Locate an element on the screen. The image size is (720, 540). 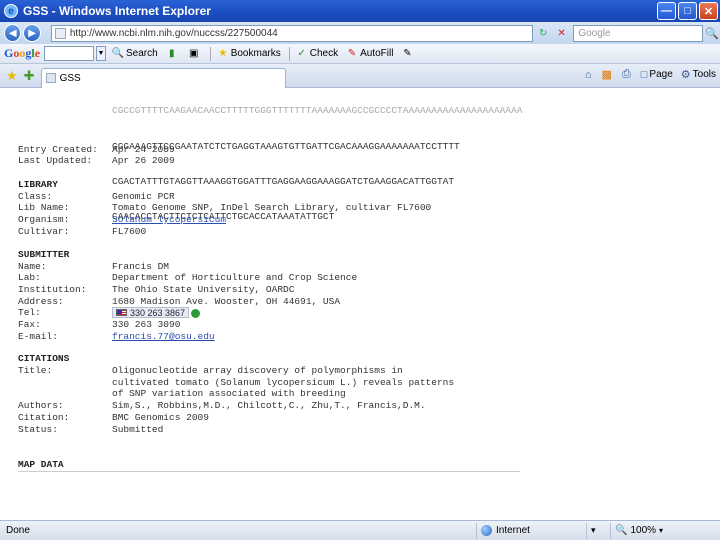
organism-label: Organism: is located at coordinates (44, 219).